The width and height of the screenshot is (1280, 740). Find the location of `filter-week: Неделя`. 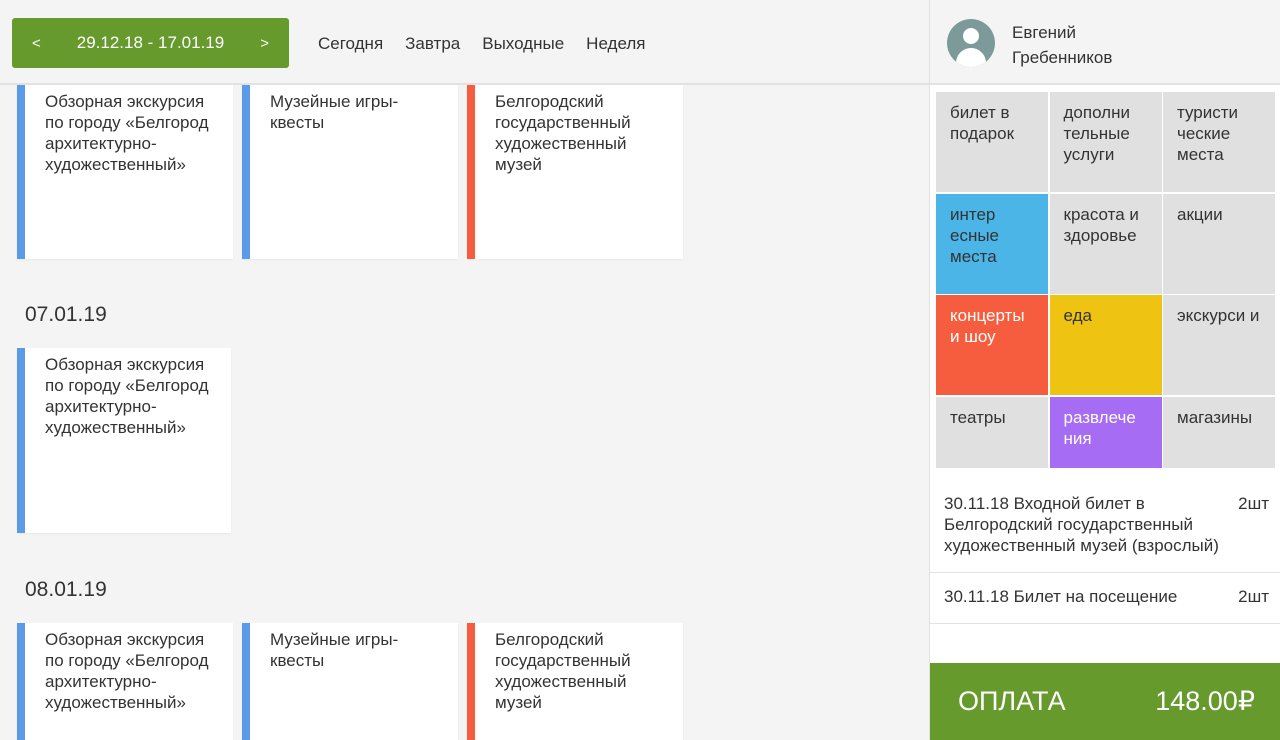

filter-week: Неделя is located at coordinates (615, 44).